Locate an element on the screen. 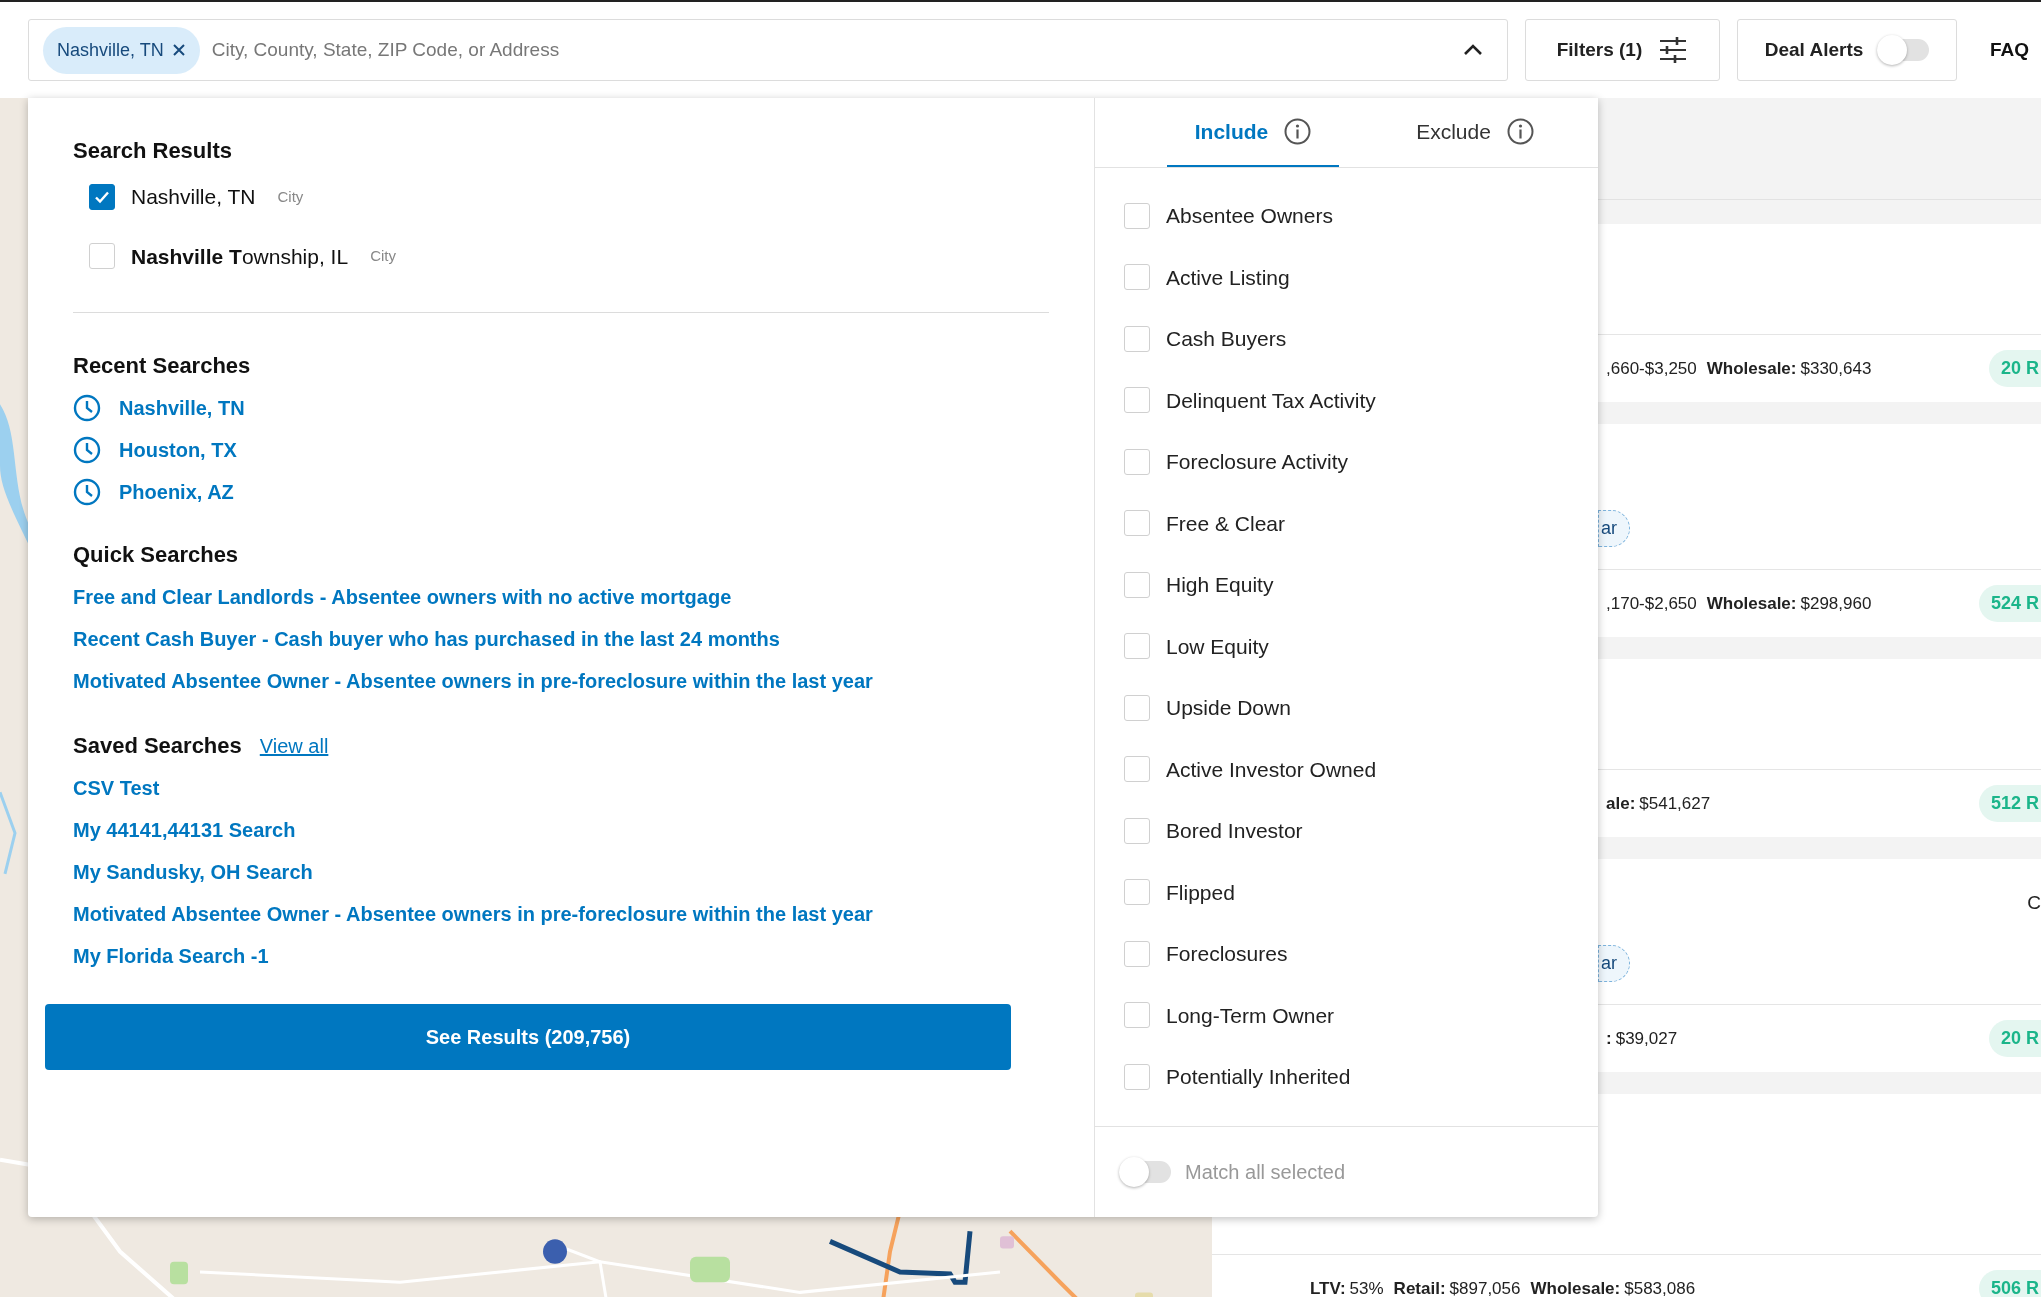 The width and height of the screenshot is (2041, 1297). section-title: Saved Searches is located at coordinates (157, 746).